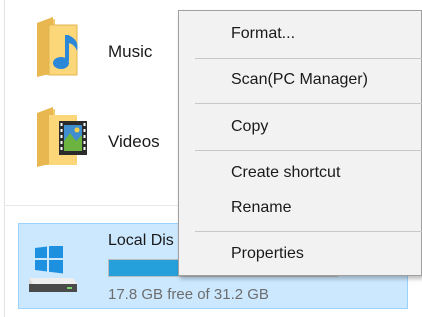 The image size is (422, 317). I want to click on menu-item-properties: Properties, so click(300, 255).